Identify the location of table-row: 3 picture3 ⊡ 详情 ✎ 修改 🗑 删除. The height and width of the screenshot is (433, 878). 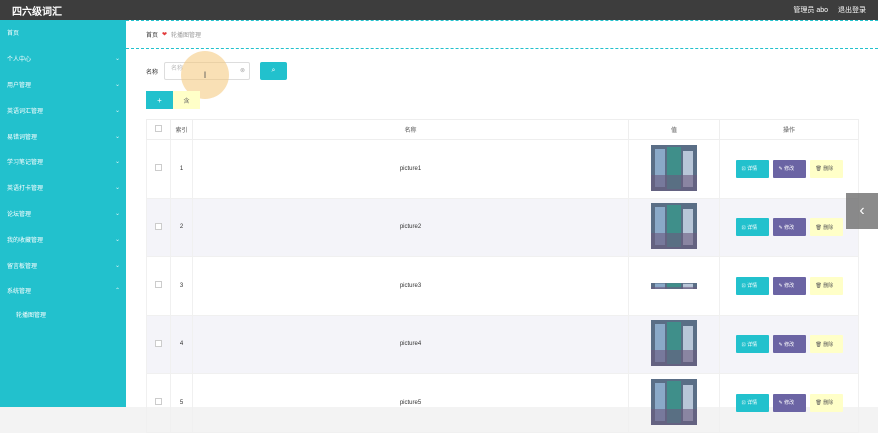
(502, 286).